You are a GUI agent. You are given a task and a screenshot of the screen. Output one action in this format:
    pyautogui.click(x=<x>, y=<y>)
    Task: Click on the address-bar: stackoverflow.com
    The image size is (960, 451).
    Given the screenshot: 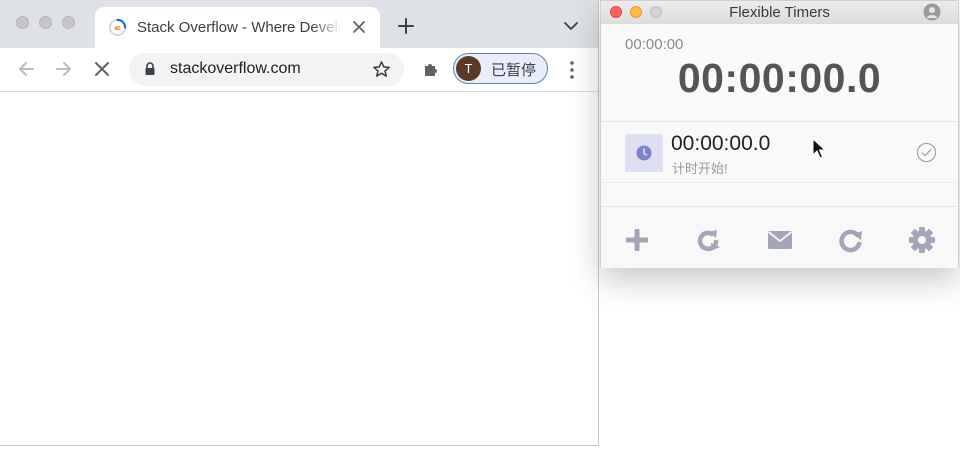 What is the action you would take?
    pyautogui.click(x=266, y=69)
    